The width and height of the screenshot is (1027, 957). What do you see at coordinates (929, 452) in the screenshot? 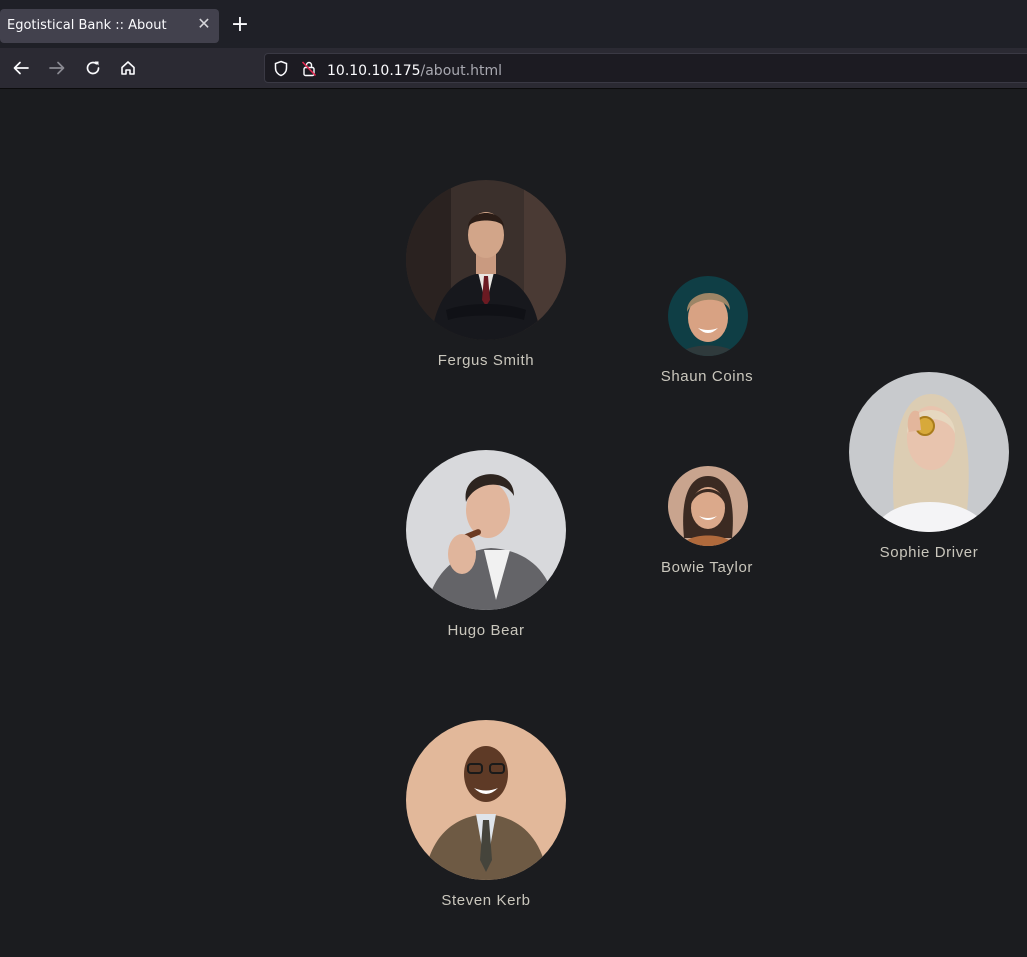
I see `portrait-woman-coin-icon` at bounding box center [929, 452].